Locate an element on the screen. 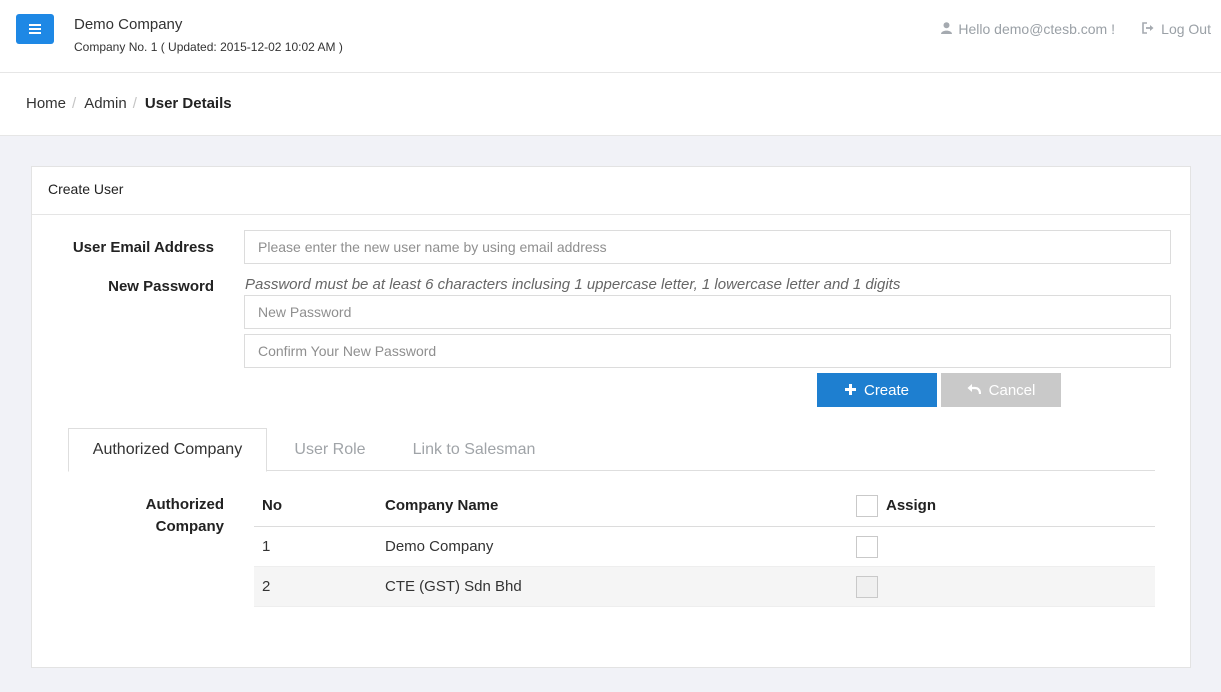  breadcrumb-bar: Home / Admin / User Details is located at coordinates (610, 104).